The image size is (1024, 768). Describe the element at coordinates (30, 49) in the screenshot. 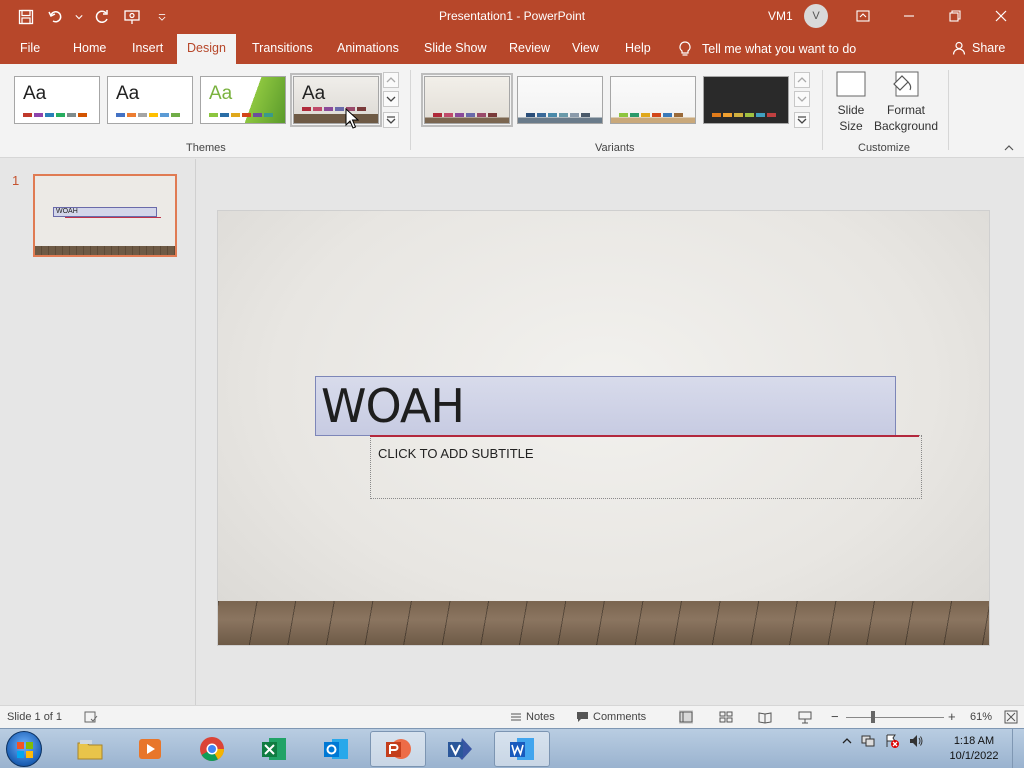

I see `tab-file: File` at that location.